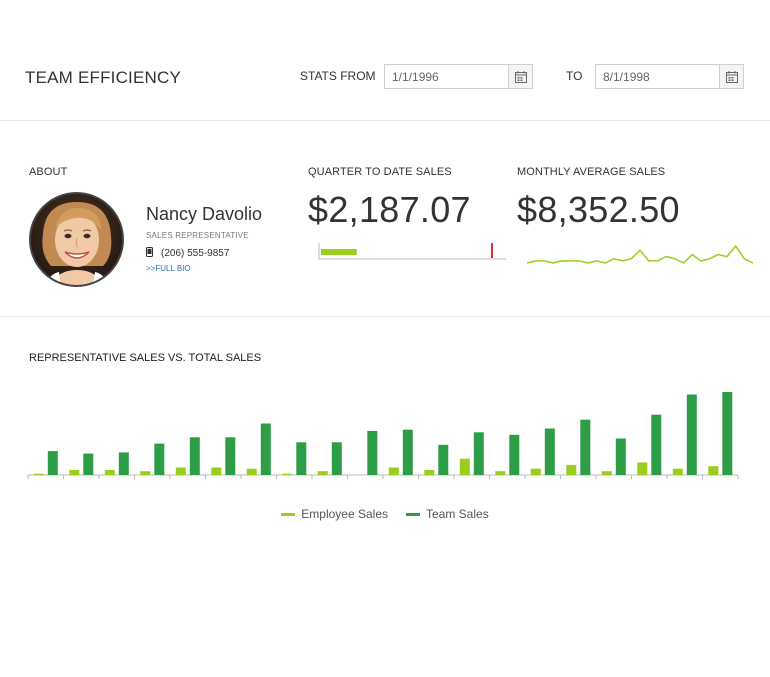 This screenshot has width=770, height=677. Describe the element at coordinates (658, 76) in the screenshot. I see `to-date-input` at that location.